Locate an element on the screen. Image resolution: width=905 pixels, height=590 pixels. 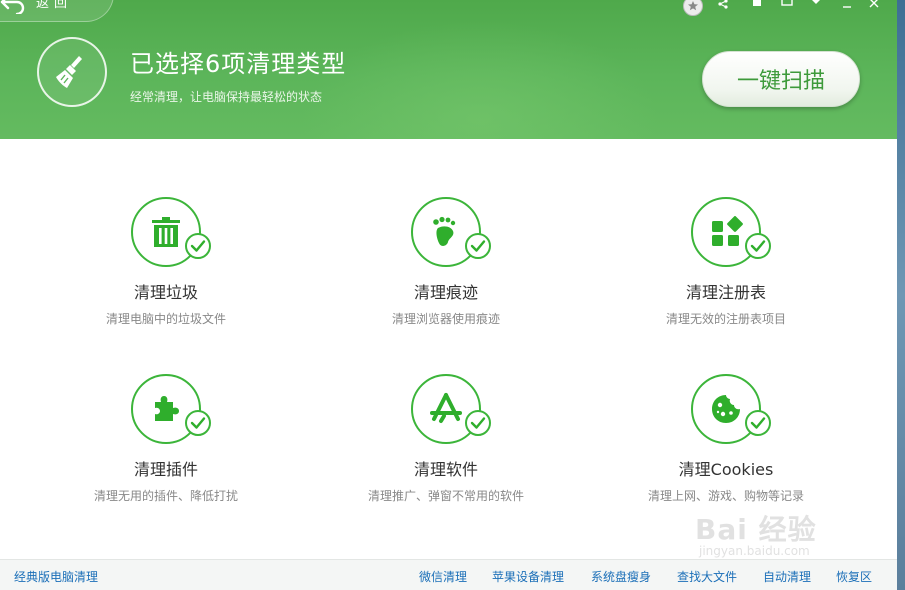
star-button is located at coordinates (693, 8).